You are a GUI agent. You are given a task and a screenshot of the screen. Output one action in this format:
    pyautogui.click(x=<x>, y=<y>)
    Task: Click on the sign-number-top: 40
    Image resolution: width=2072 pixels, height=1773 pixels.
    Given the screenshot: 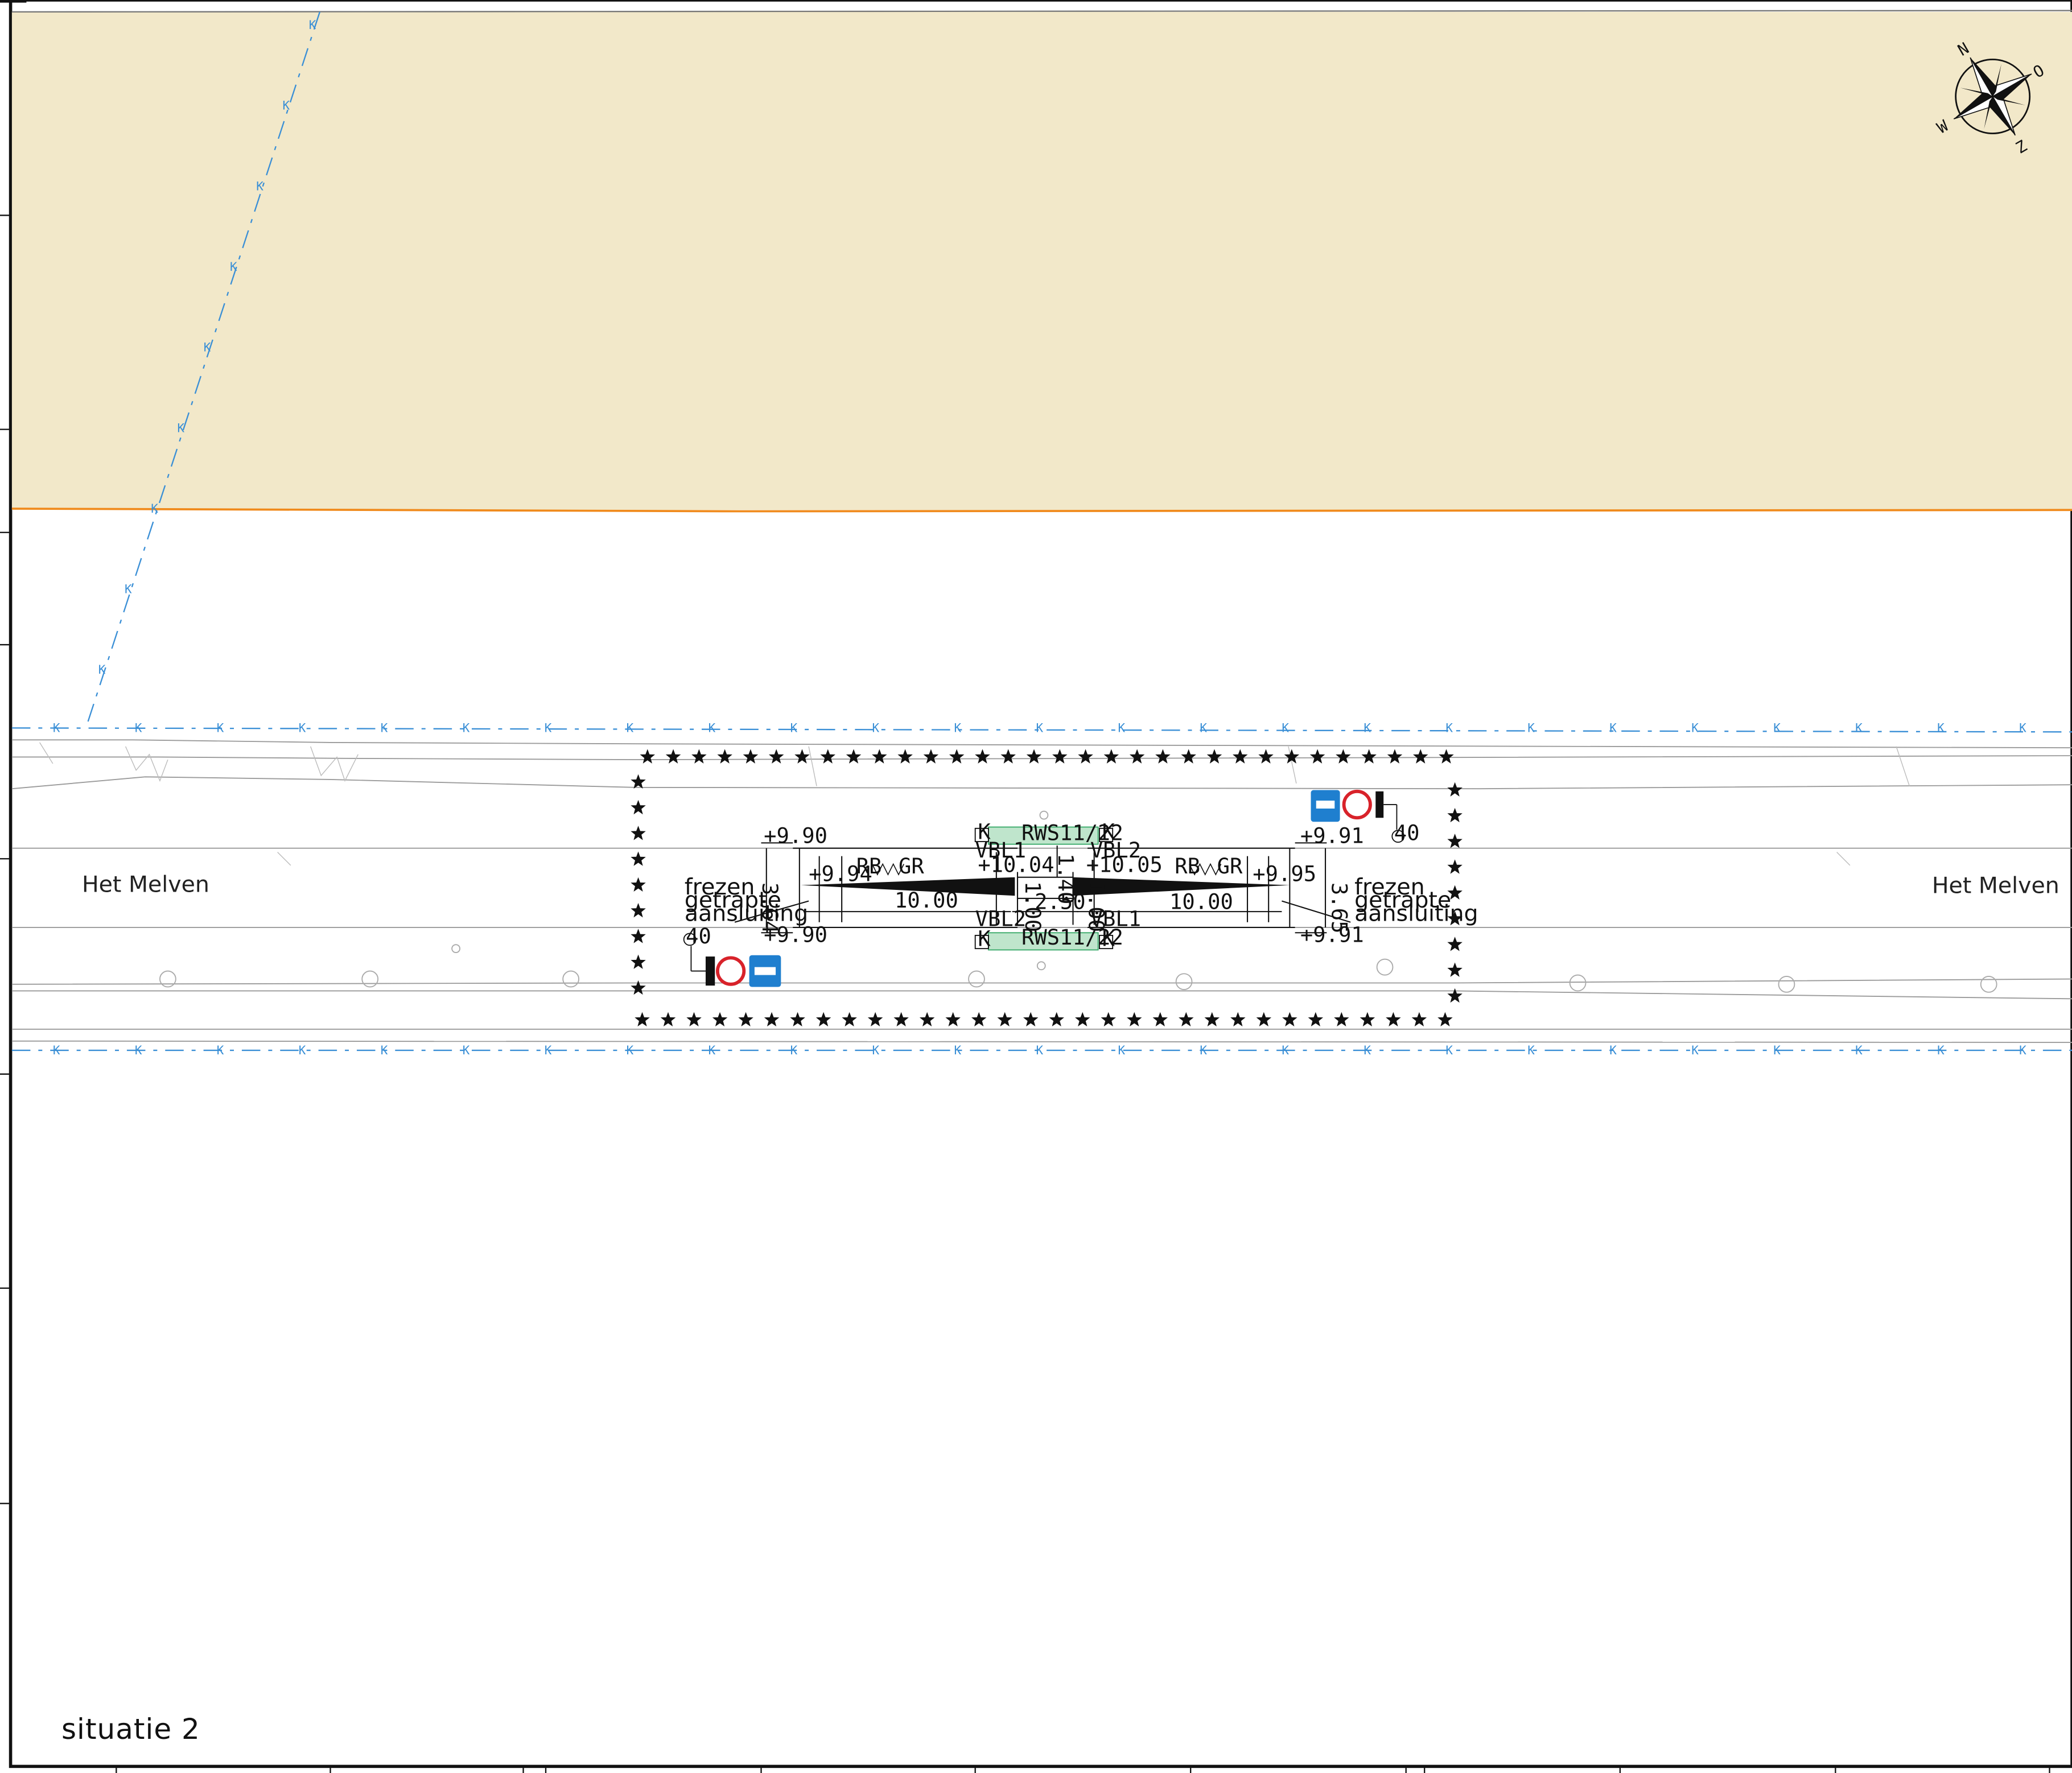 What is the action you would take?
    pyautogui.click(x=1407, y=833)
    